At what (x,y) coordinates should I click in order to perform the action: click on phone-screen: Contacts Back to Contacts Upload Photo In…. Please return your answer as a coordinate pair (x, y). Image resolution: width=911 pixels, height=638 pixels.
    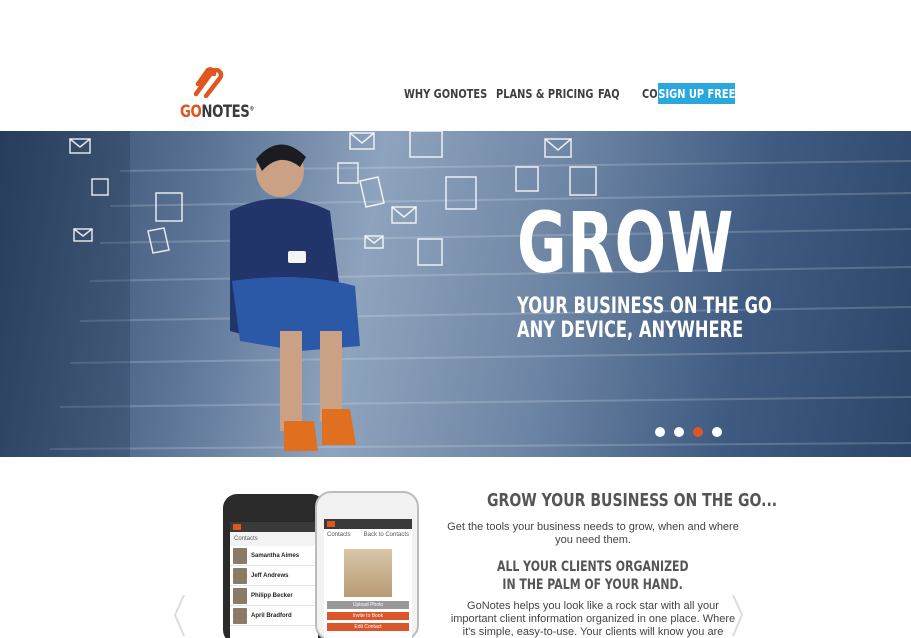
    Looking at the image, I should click on (368, 578).